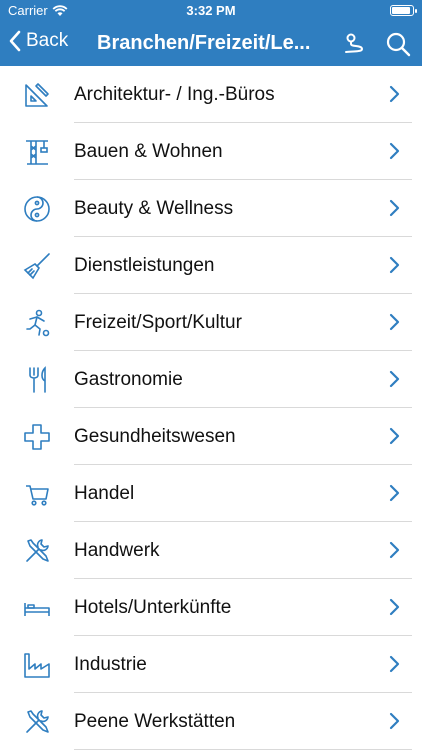 Image resolution: width=422 pixels, height=750 pixels. I want to click on list-item-label: Bauen & Wohnen, so click(148, 151).